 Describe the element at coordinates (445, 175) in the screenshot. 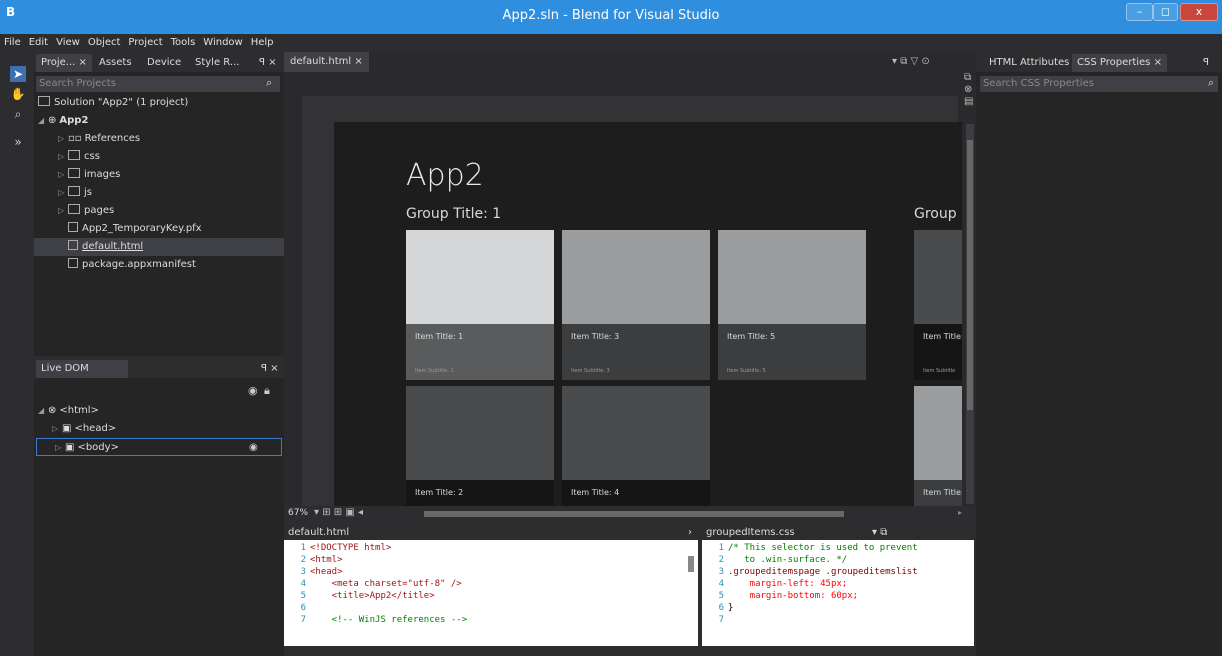

I see `app-title: App2` at that location.